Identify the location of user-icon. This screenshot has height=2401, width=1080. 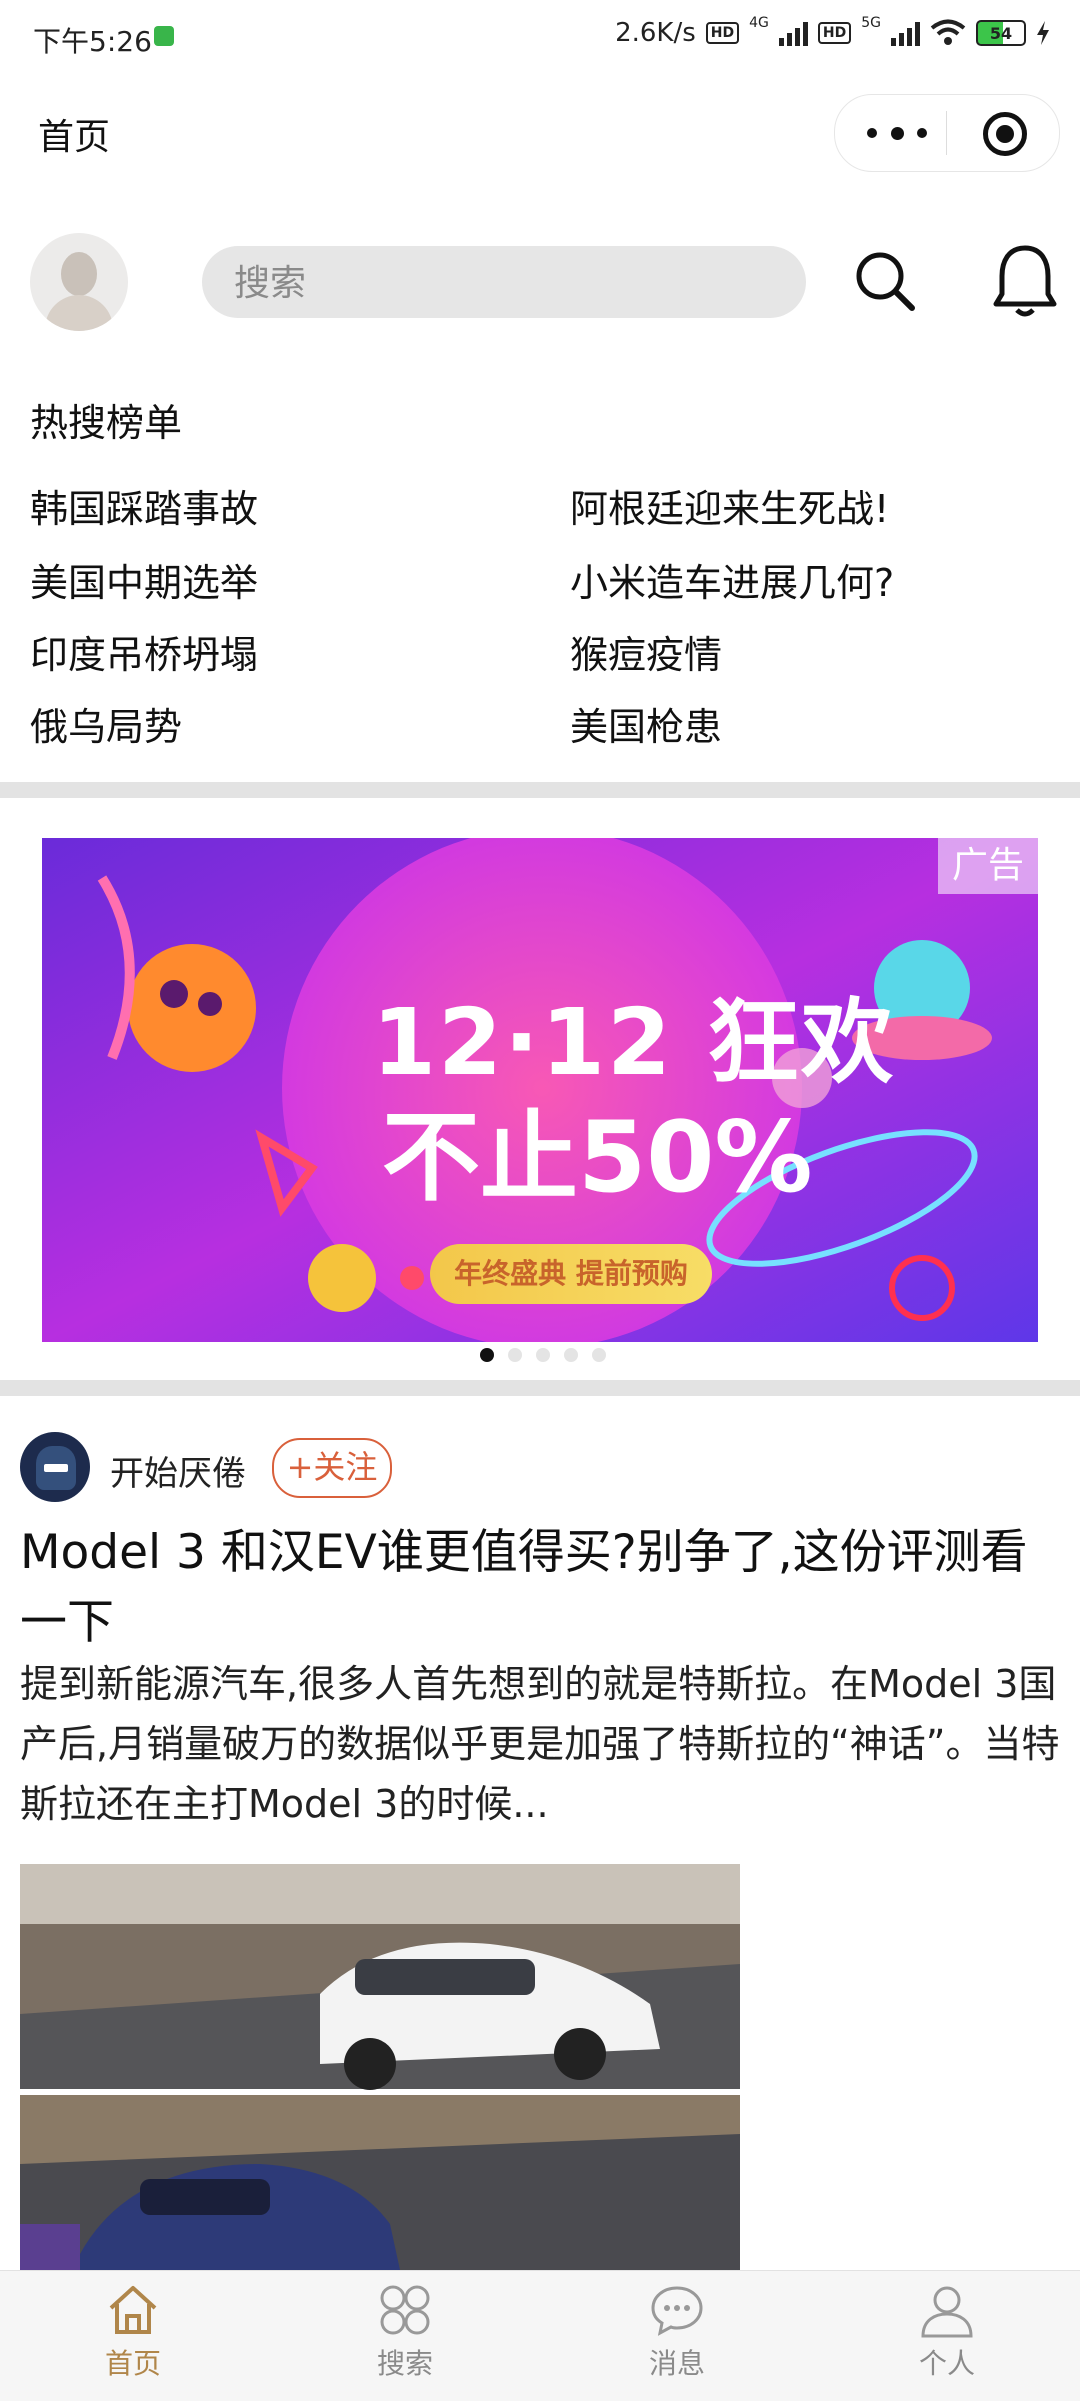
(947, 2312).